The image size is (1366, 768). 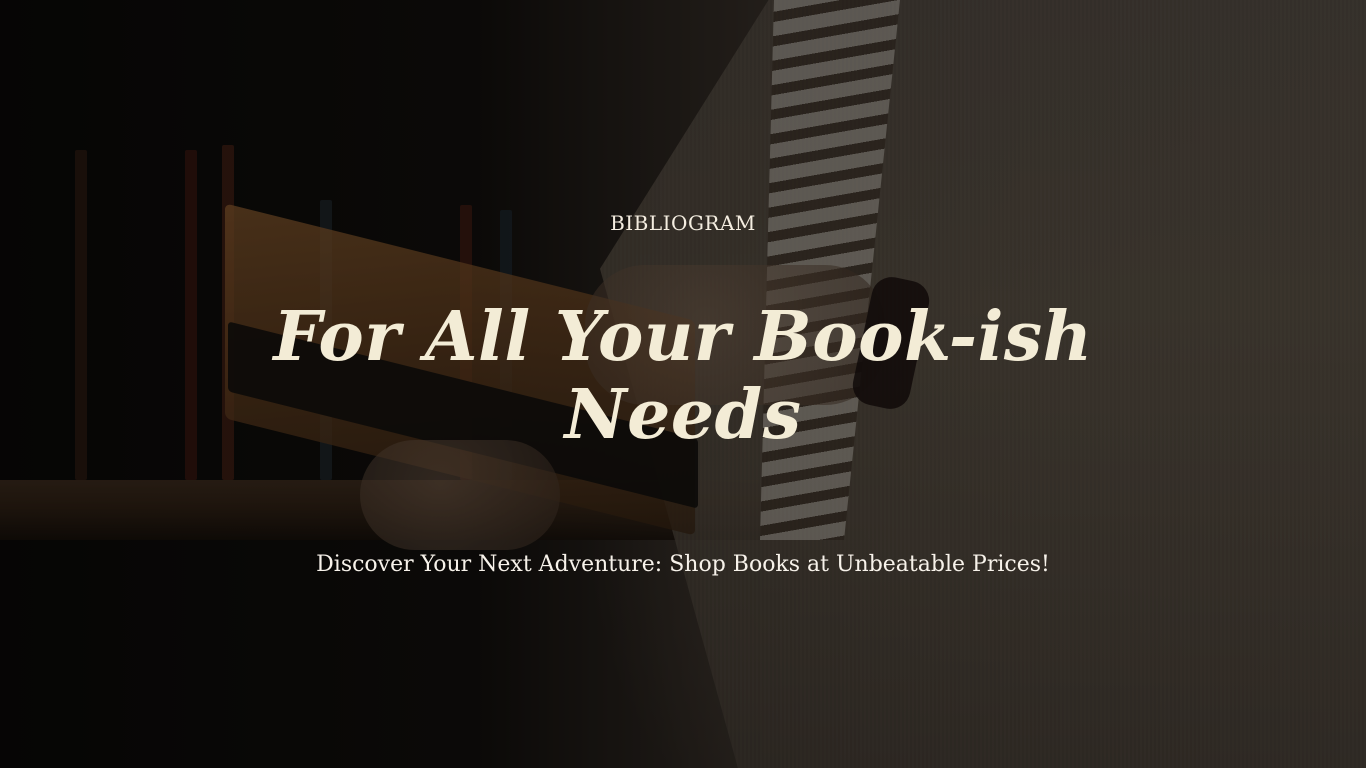 I want to click on brand-name: BIBLIOGRAM, so click(x=683, y=223).